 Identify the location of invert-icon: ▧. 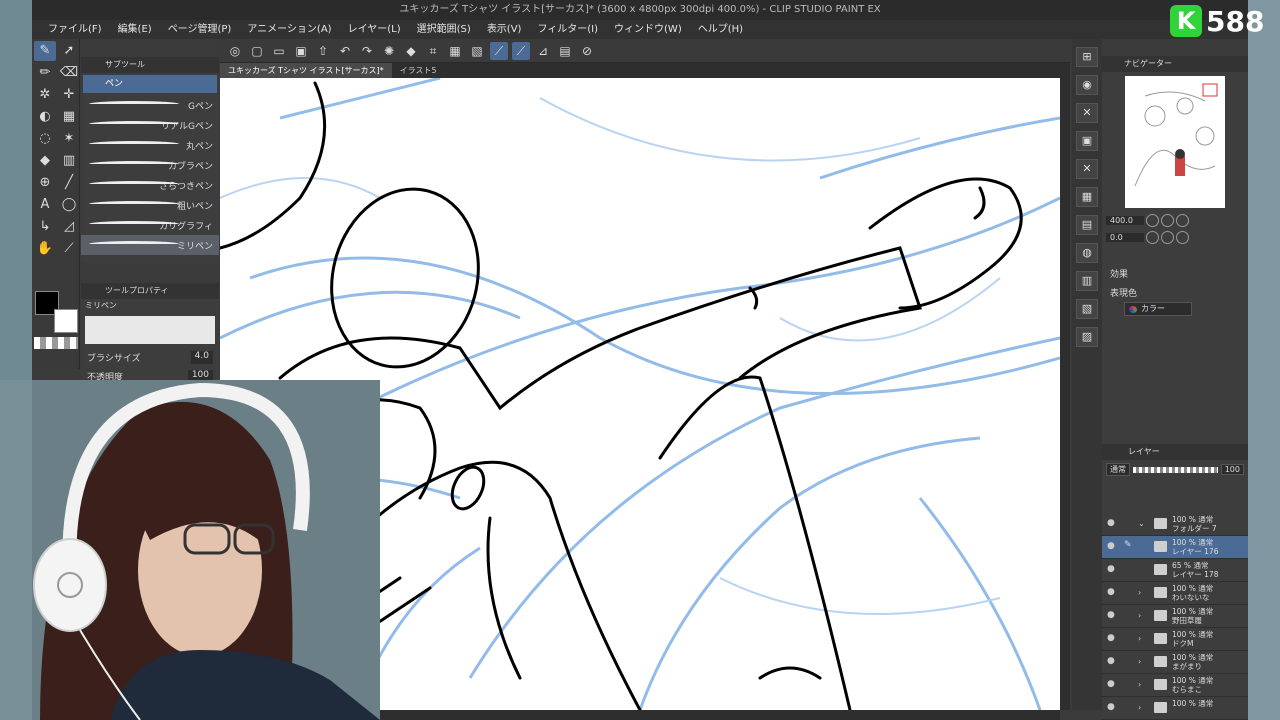
(477, 51).